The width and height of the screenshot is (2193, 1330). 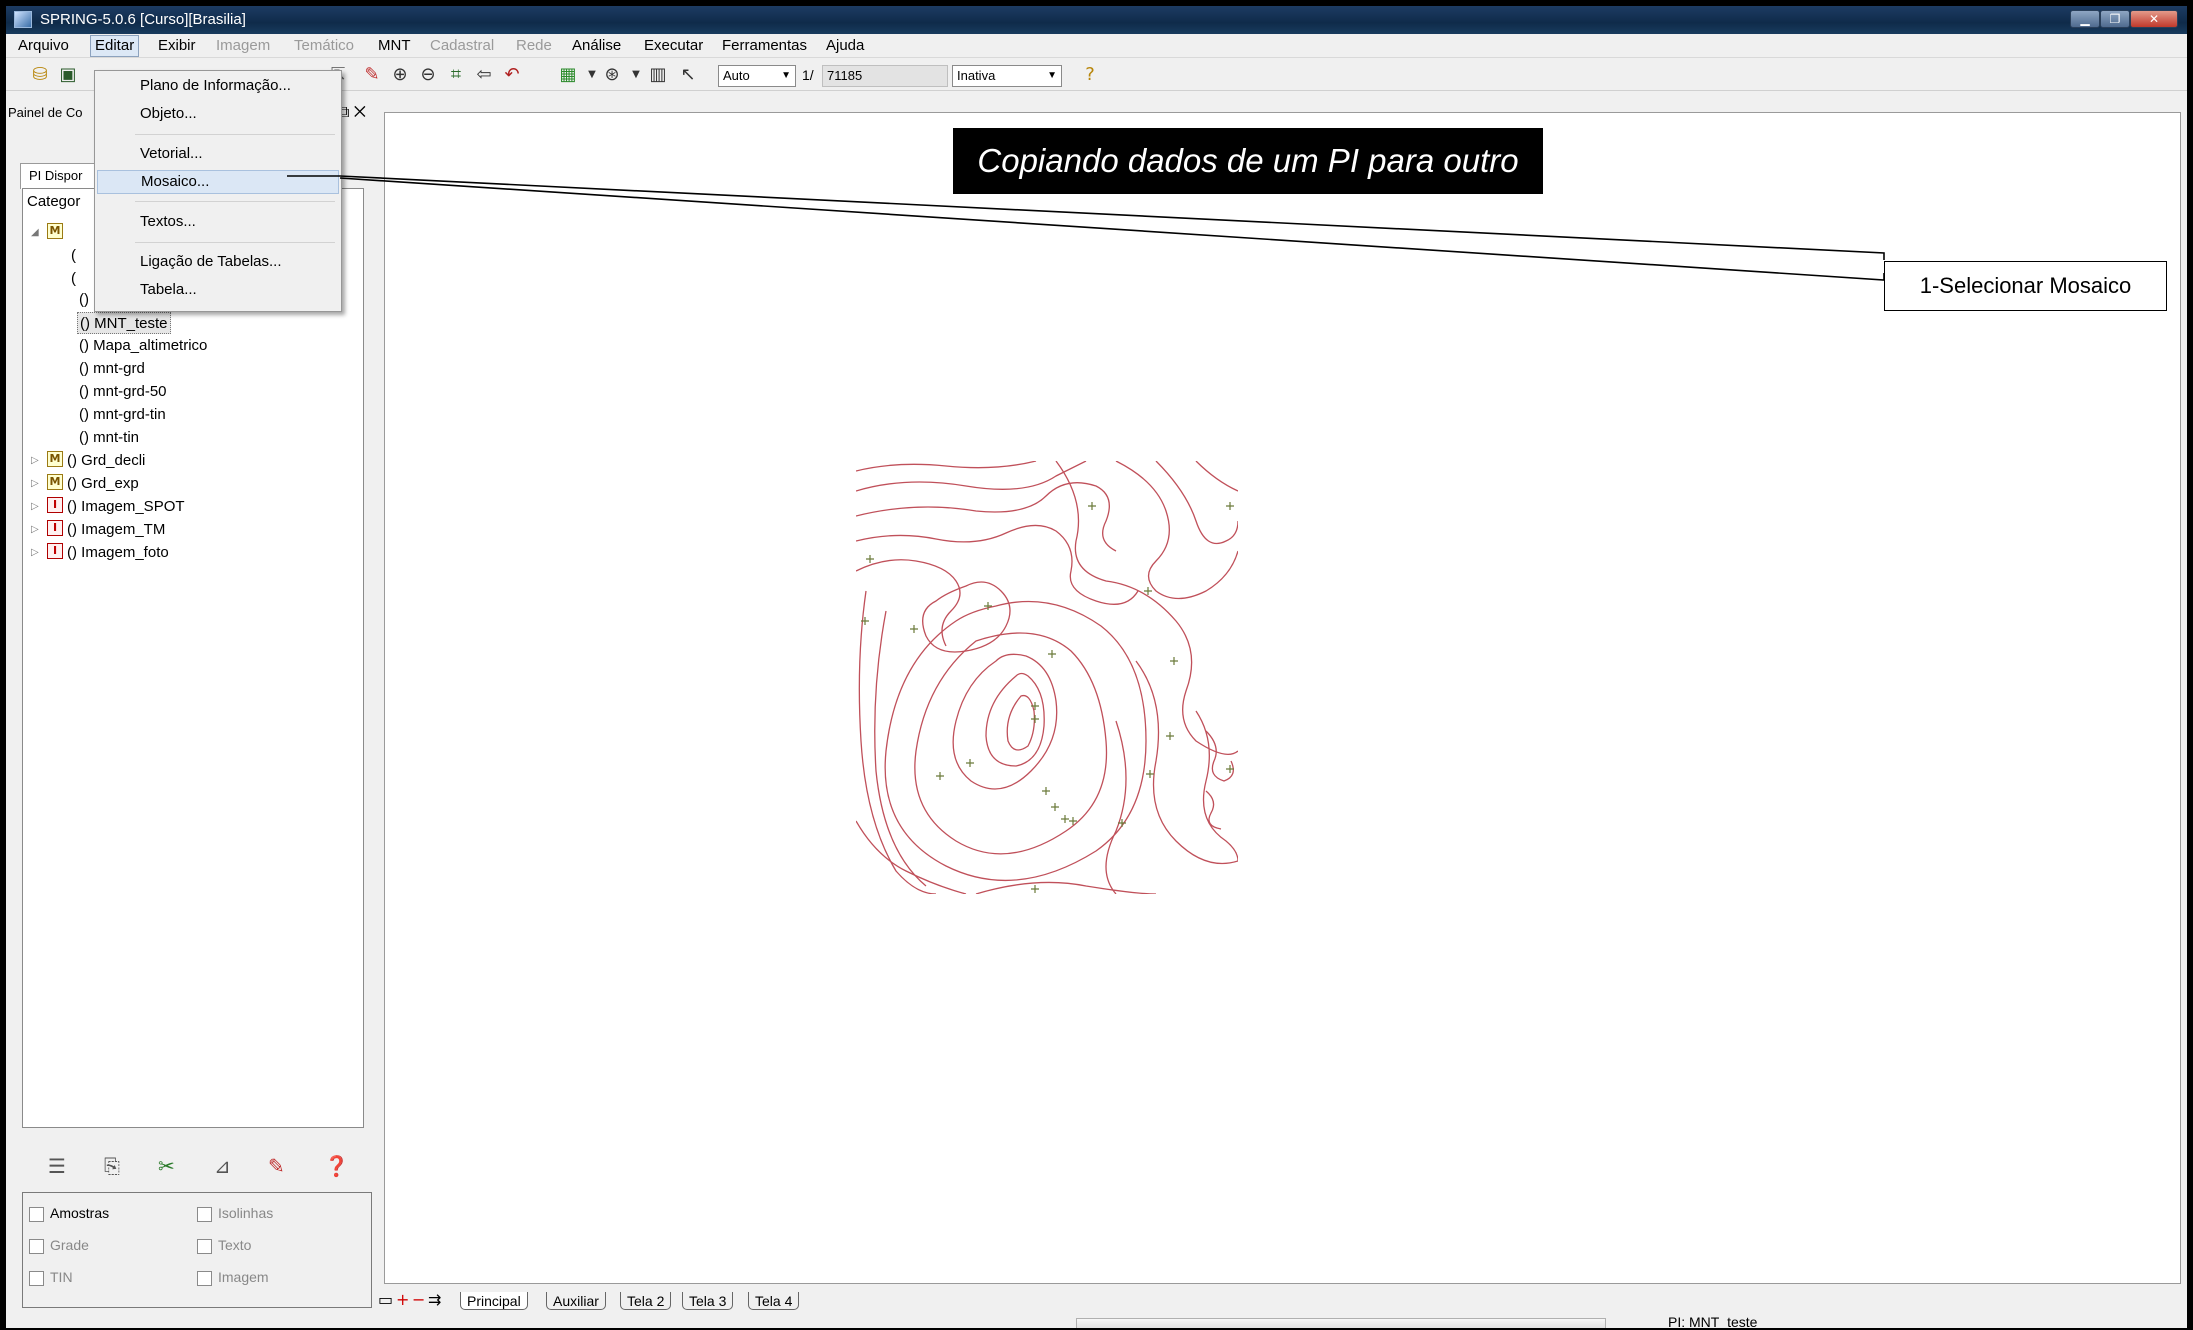 What do you see at coordinates (764, 46) in the screenshot?
I see `menu-ferramentas: Ferramentas` at bounding box center [764, 46].